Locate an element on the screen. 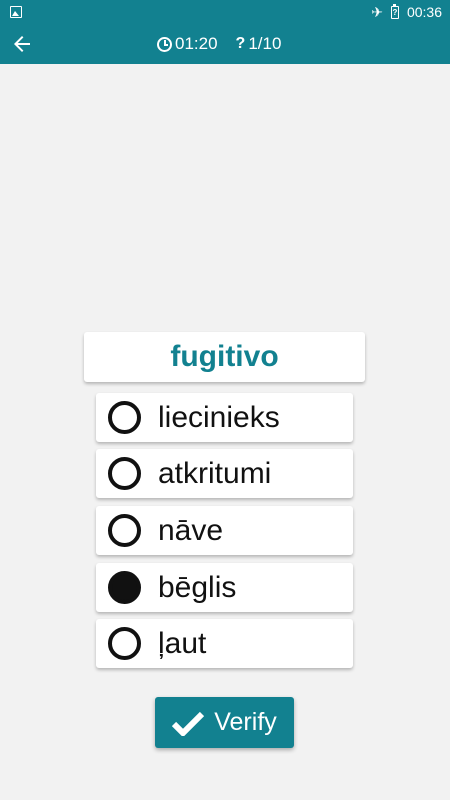  question-word-card: fugitivo is located at coordinates (224, 357).